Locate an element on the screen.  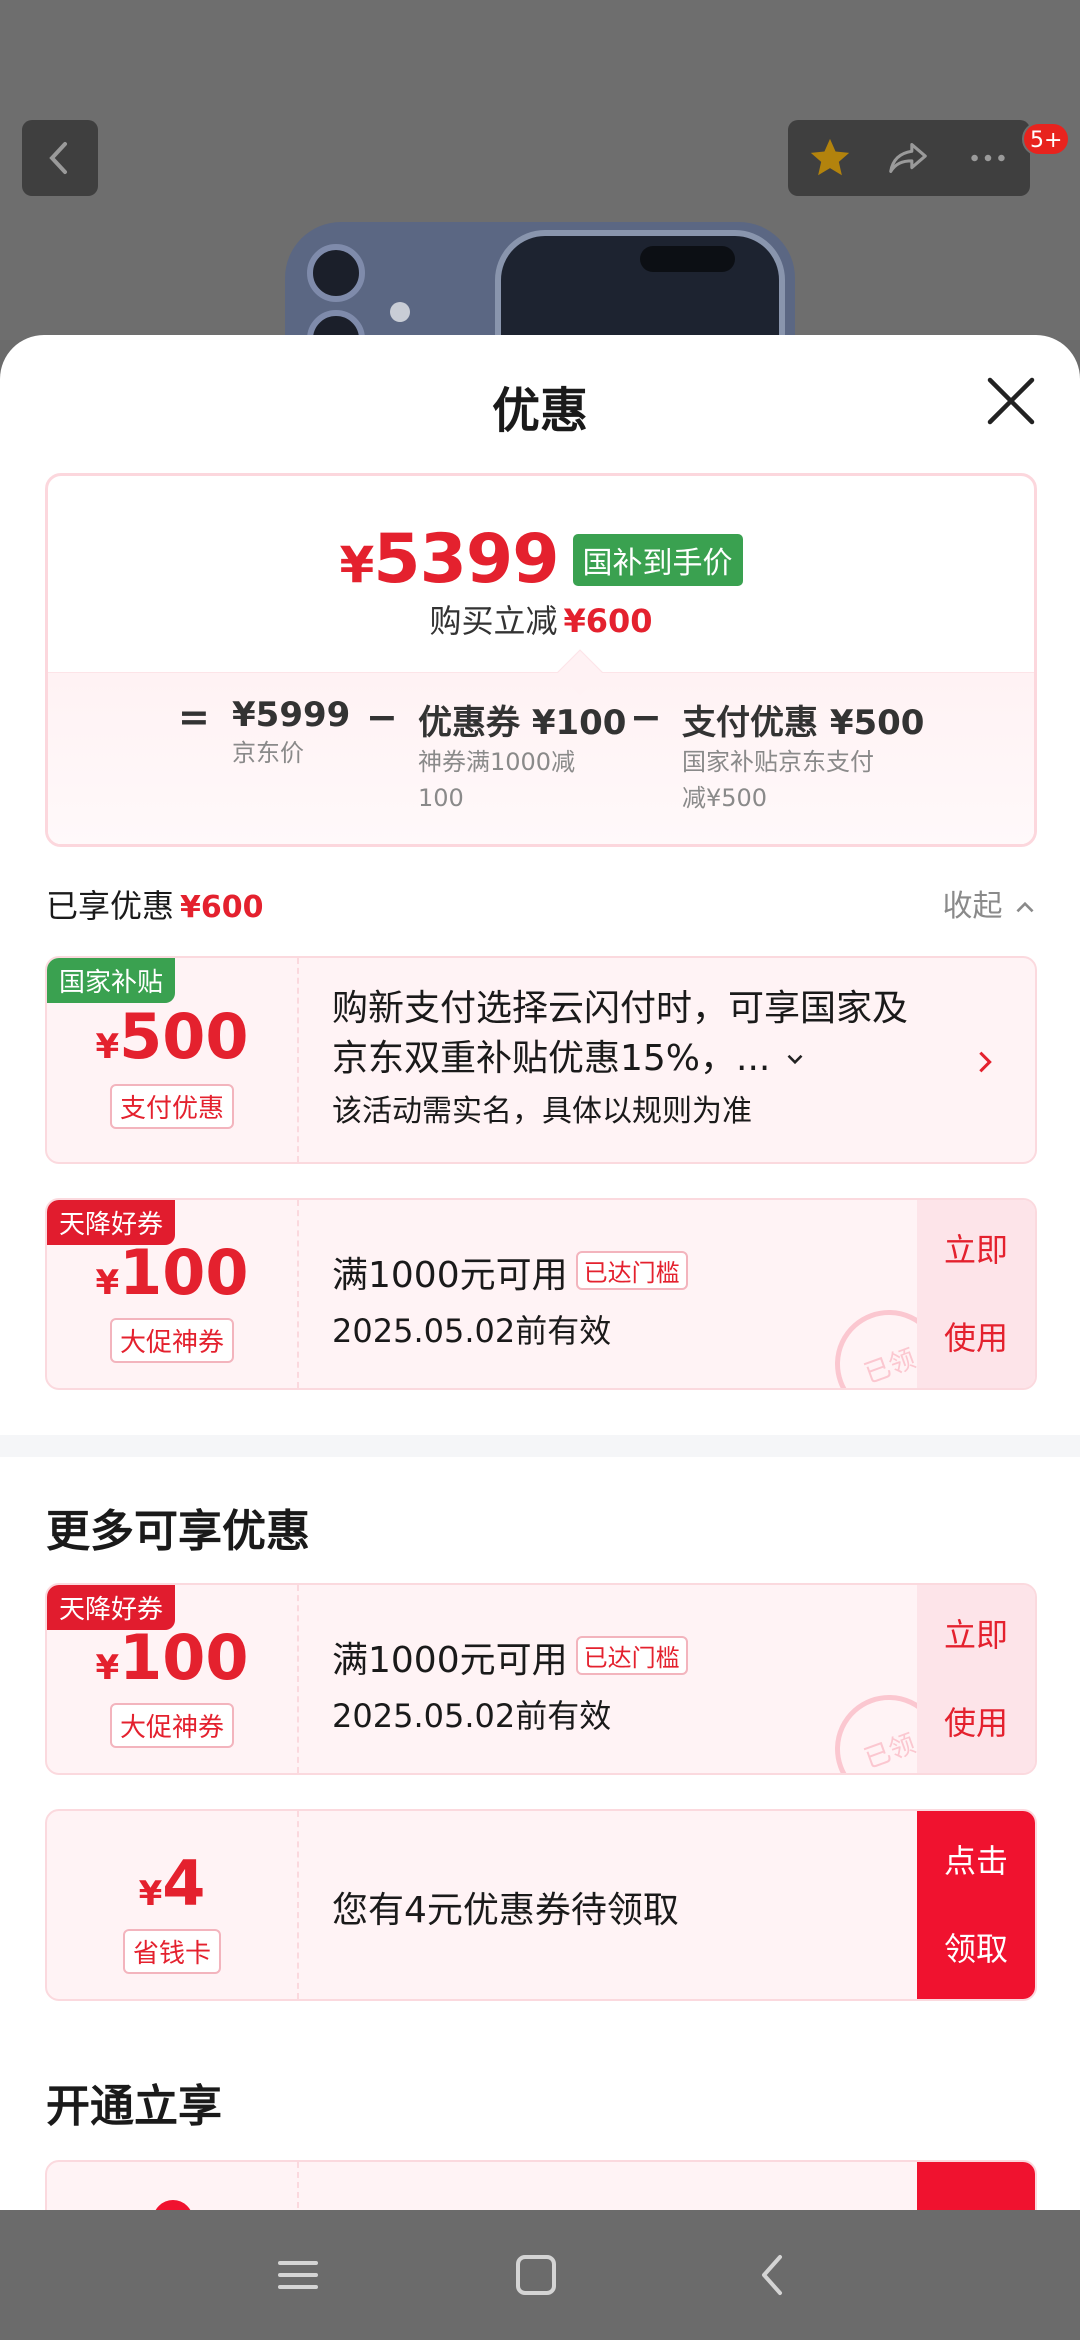
system-nav-bar is located at coordinates (540, 2275).